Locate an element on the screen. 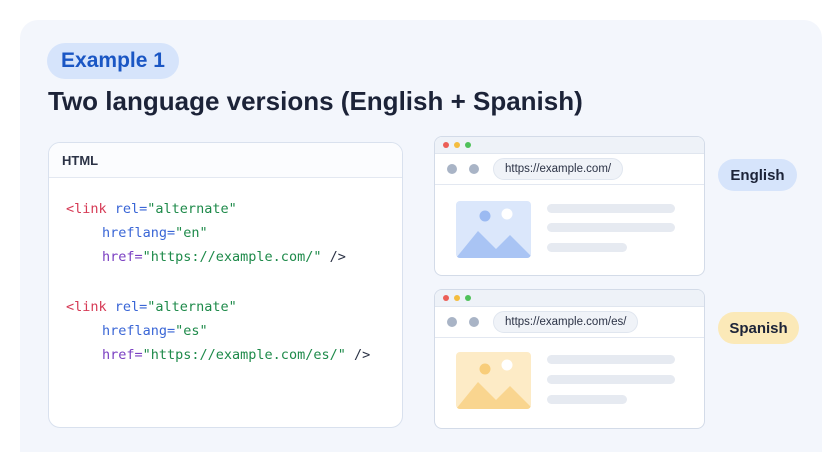  browser-window-english: https://example.com/ is located at coordinates (569, 206).